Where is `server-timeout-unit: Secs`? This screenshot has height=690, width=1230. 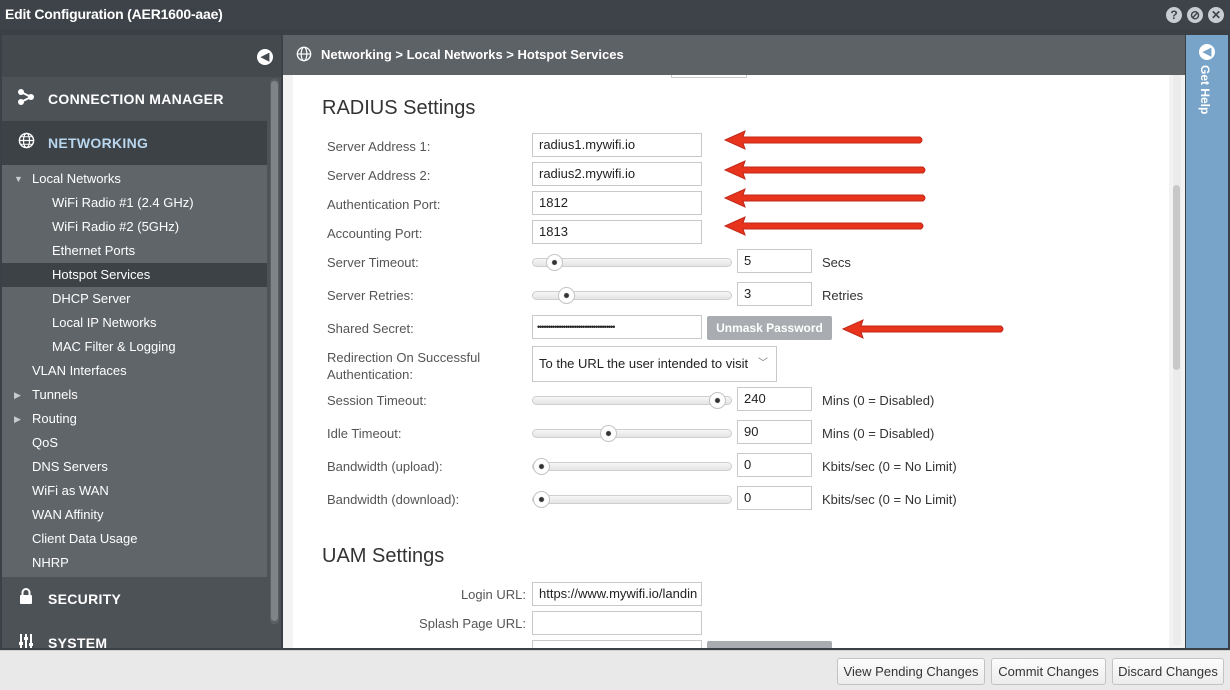
server-timeout-unit: Secs is located at coordinates (836, 262).